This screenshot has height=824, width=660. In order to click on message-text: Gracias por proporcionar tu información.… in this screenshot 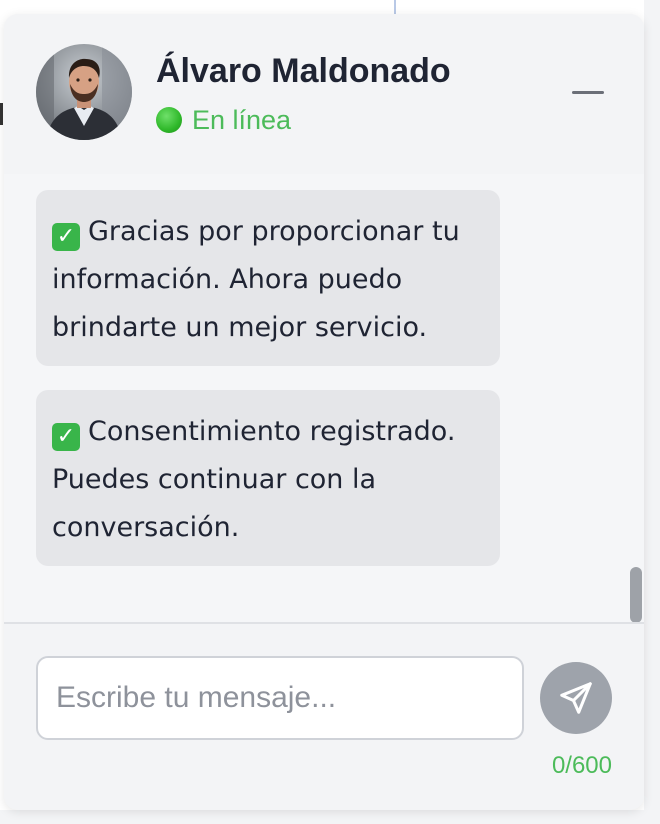, I will do `click(256, 279)`.